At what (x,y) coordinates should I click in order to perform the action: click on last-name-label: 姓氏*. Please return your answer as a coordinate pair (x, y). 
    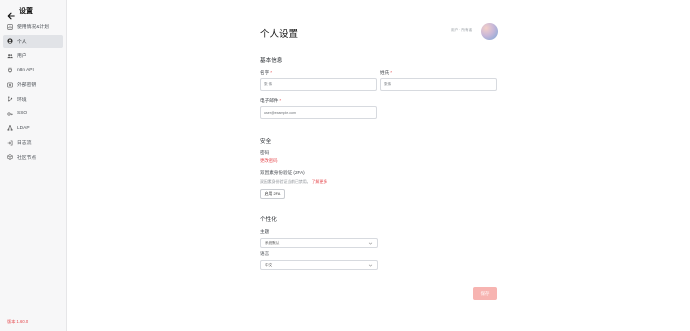
    Looking at the image, I should click on (386, 72).